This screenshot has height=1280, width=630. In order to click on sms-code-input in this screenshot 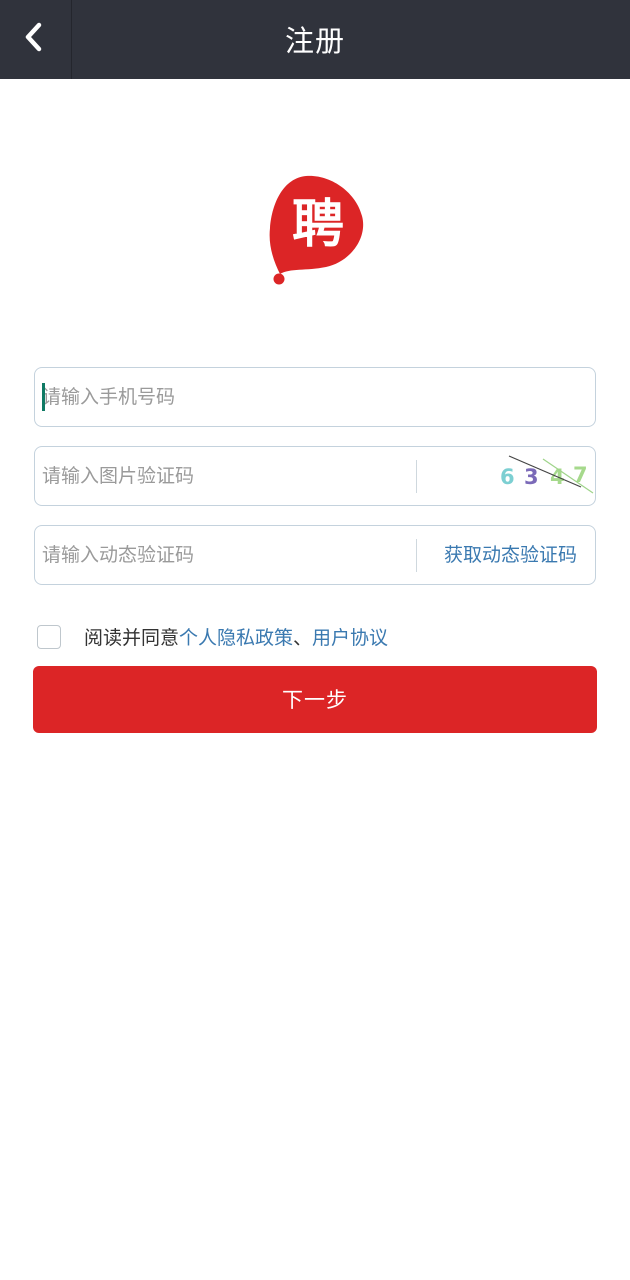, I will do `click(222, 554)`.